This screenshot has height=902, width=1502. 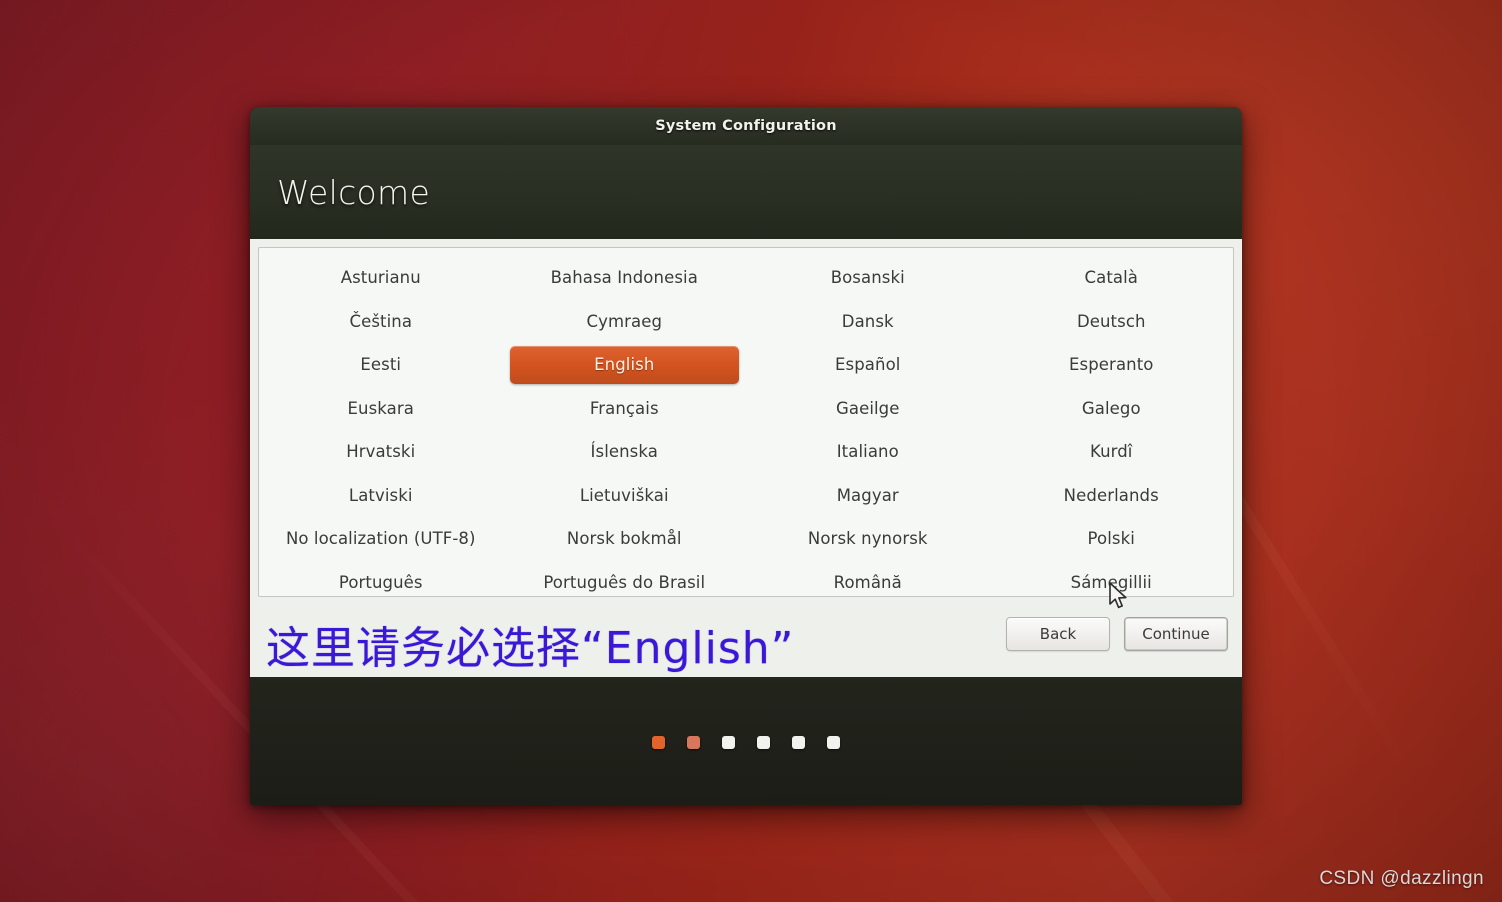 What do you see at coordinates (381, 322) in the screenshot?
I see `language-option: Čeština` at bounding box center [381, 322].